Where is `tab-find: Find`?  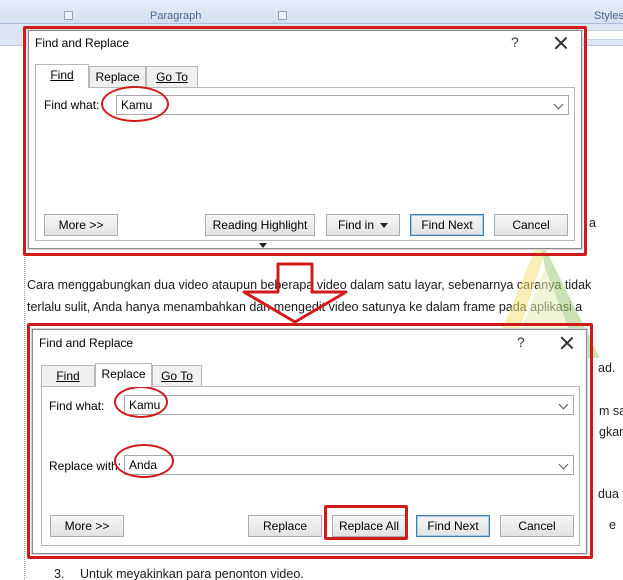 tab-find: Find is located at coordinates (62, 76).